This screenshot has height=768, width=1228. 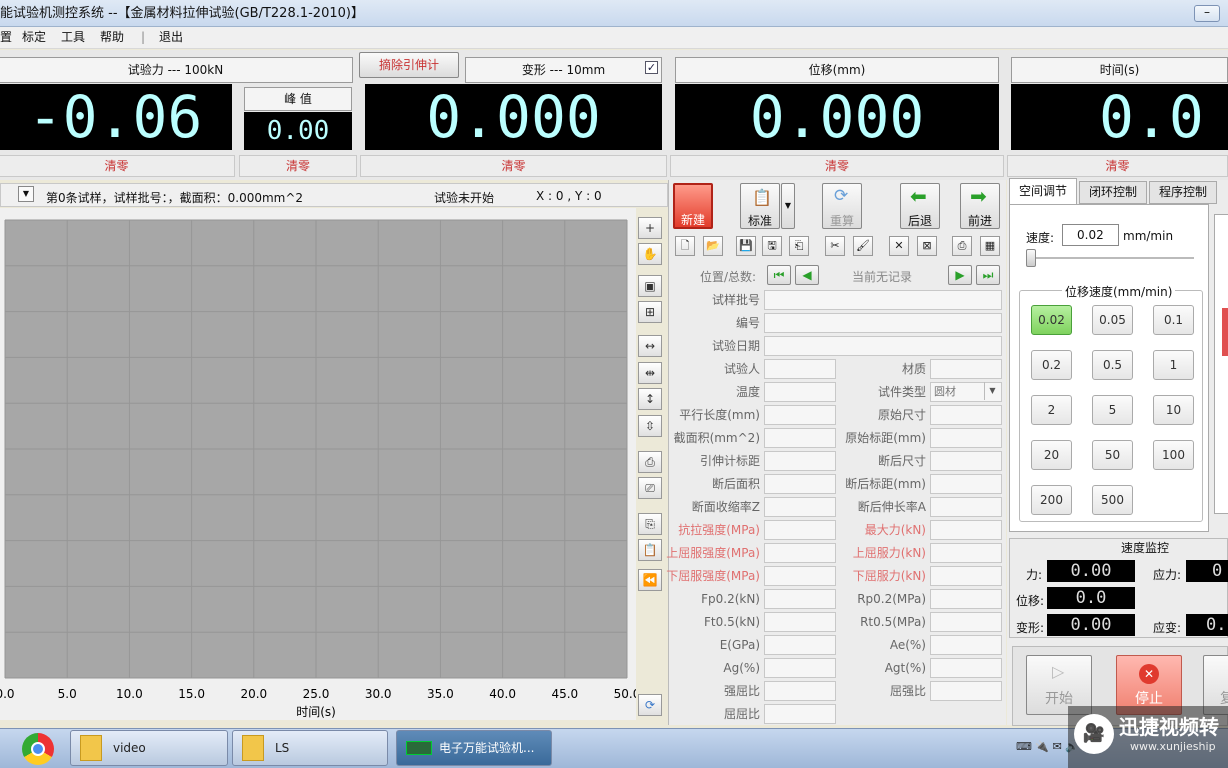 I want to click on current-record-text: 当前无记录, so click(x=882, y=277).